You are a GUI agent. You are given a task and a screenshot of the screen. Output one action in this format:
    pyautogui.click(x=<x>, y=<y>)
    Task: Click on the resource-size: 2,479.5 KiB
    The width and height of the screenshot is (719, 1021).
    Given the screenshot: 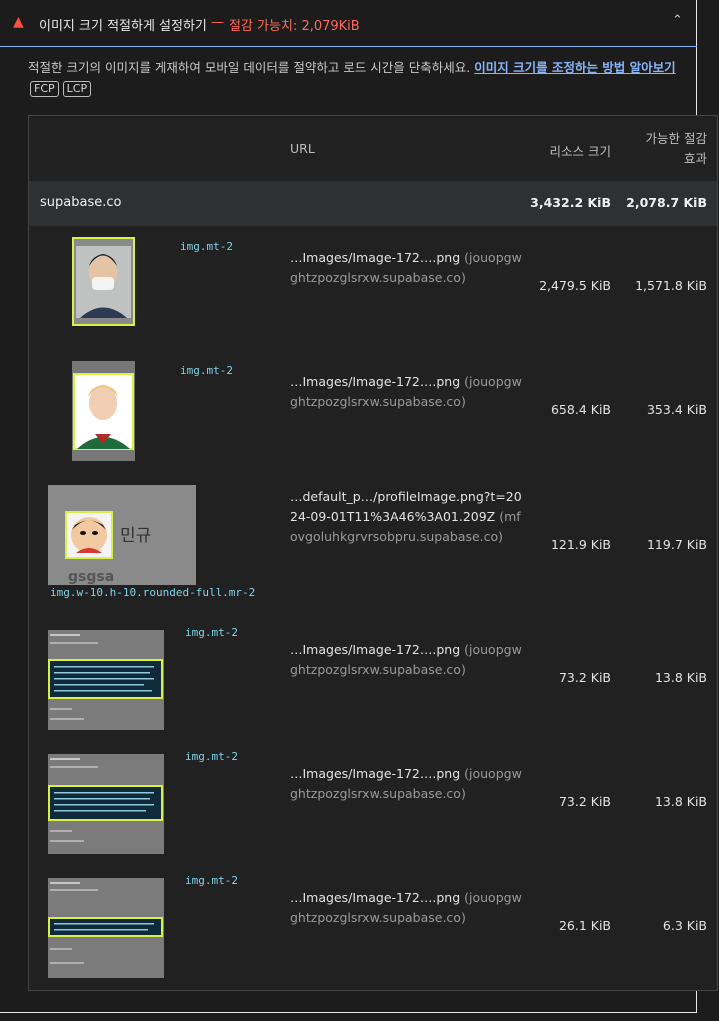 What is the action you would take?
    pyautogui.click(x=575, y=285)
    